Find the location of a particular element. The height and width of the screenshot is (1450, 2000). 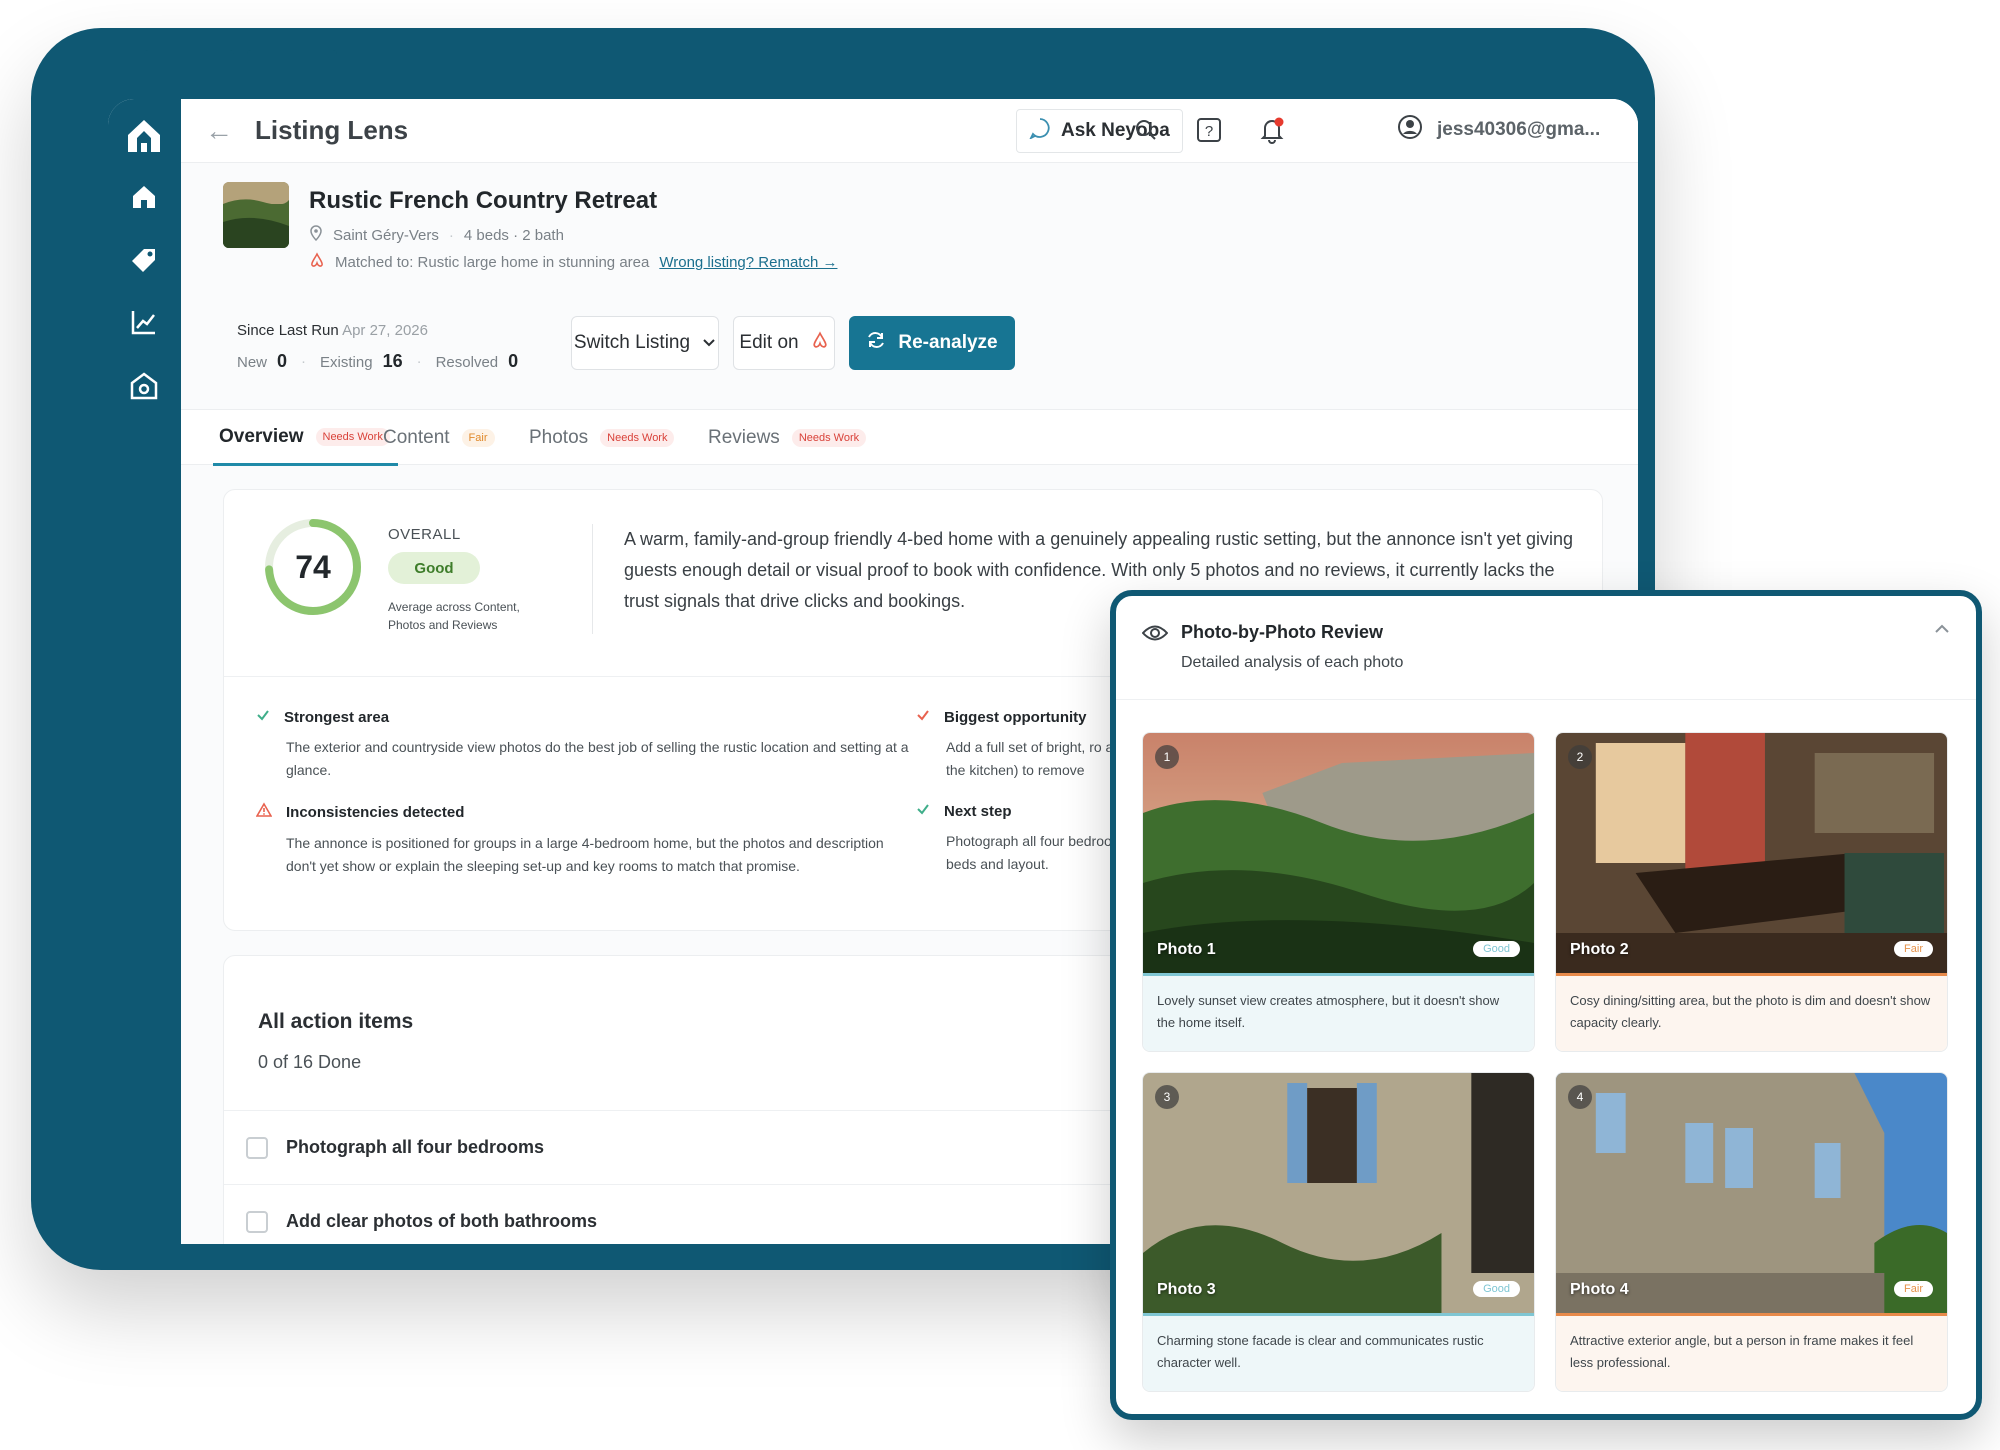

notification-bell-icon is located at coordinates (1272, 130).